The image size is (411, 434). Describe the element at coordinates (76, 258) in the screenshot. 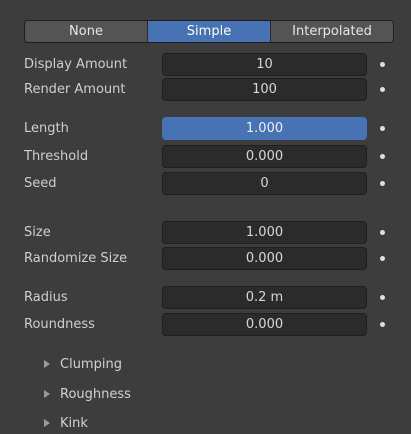

I see `randomize-size-label: Randomize Size` at that location.